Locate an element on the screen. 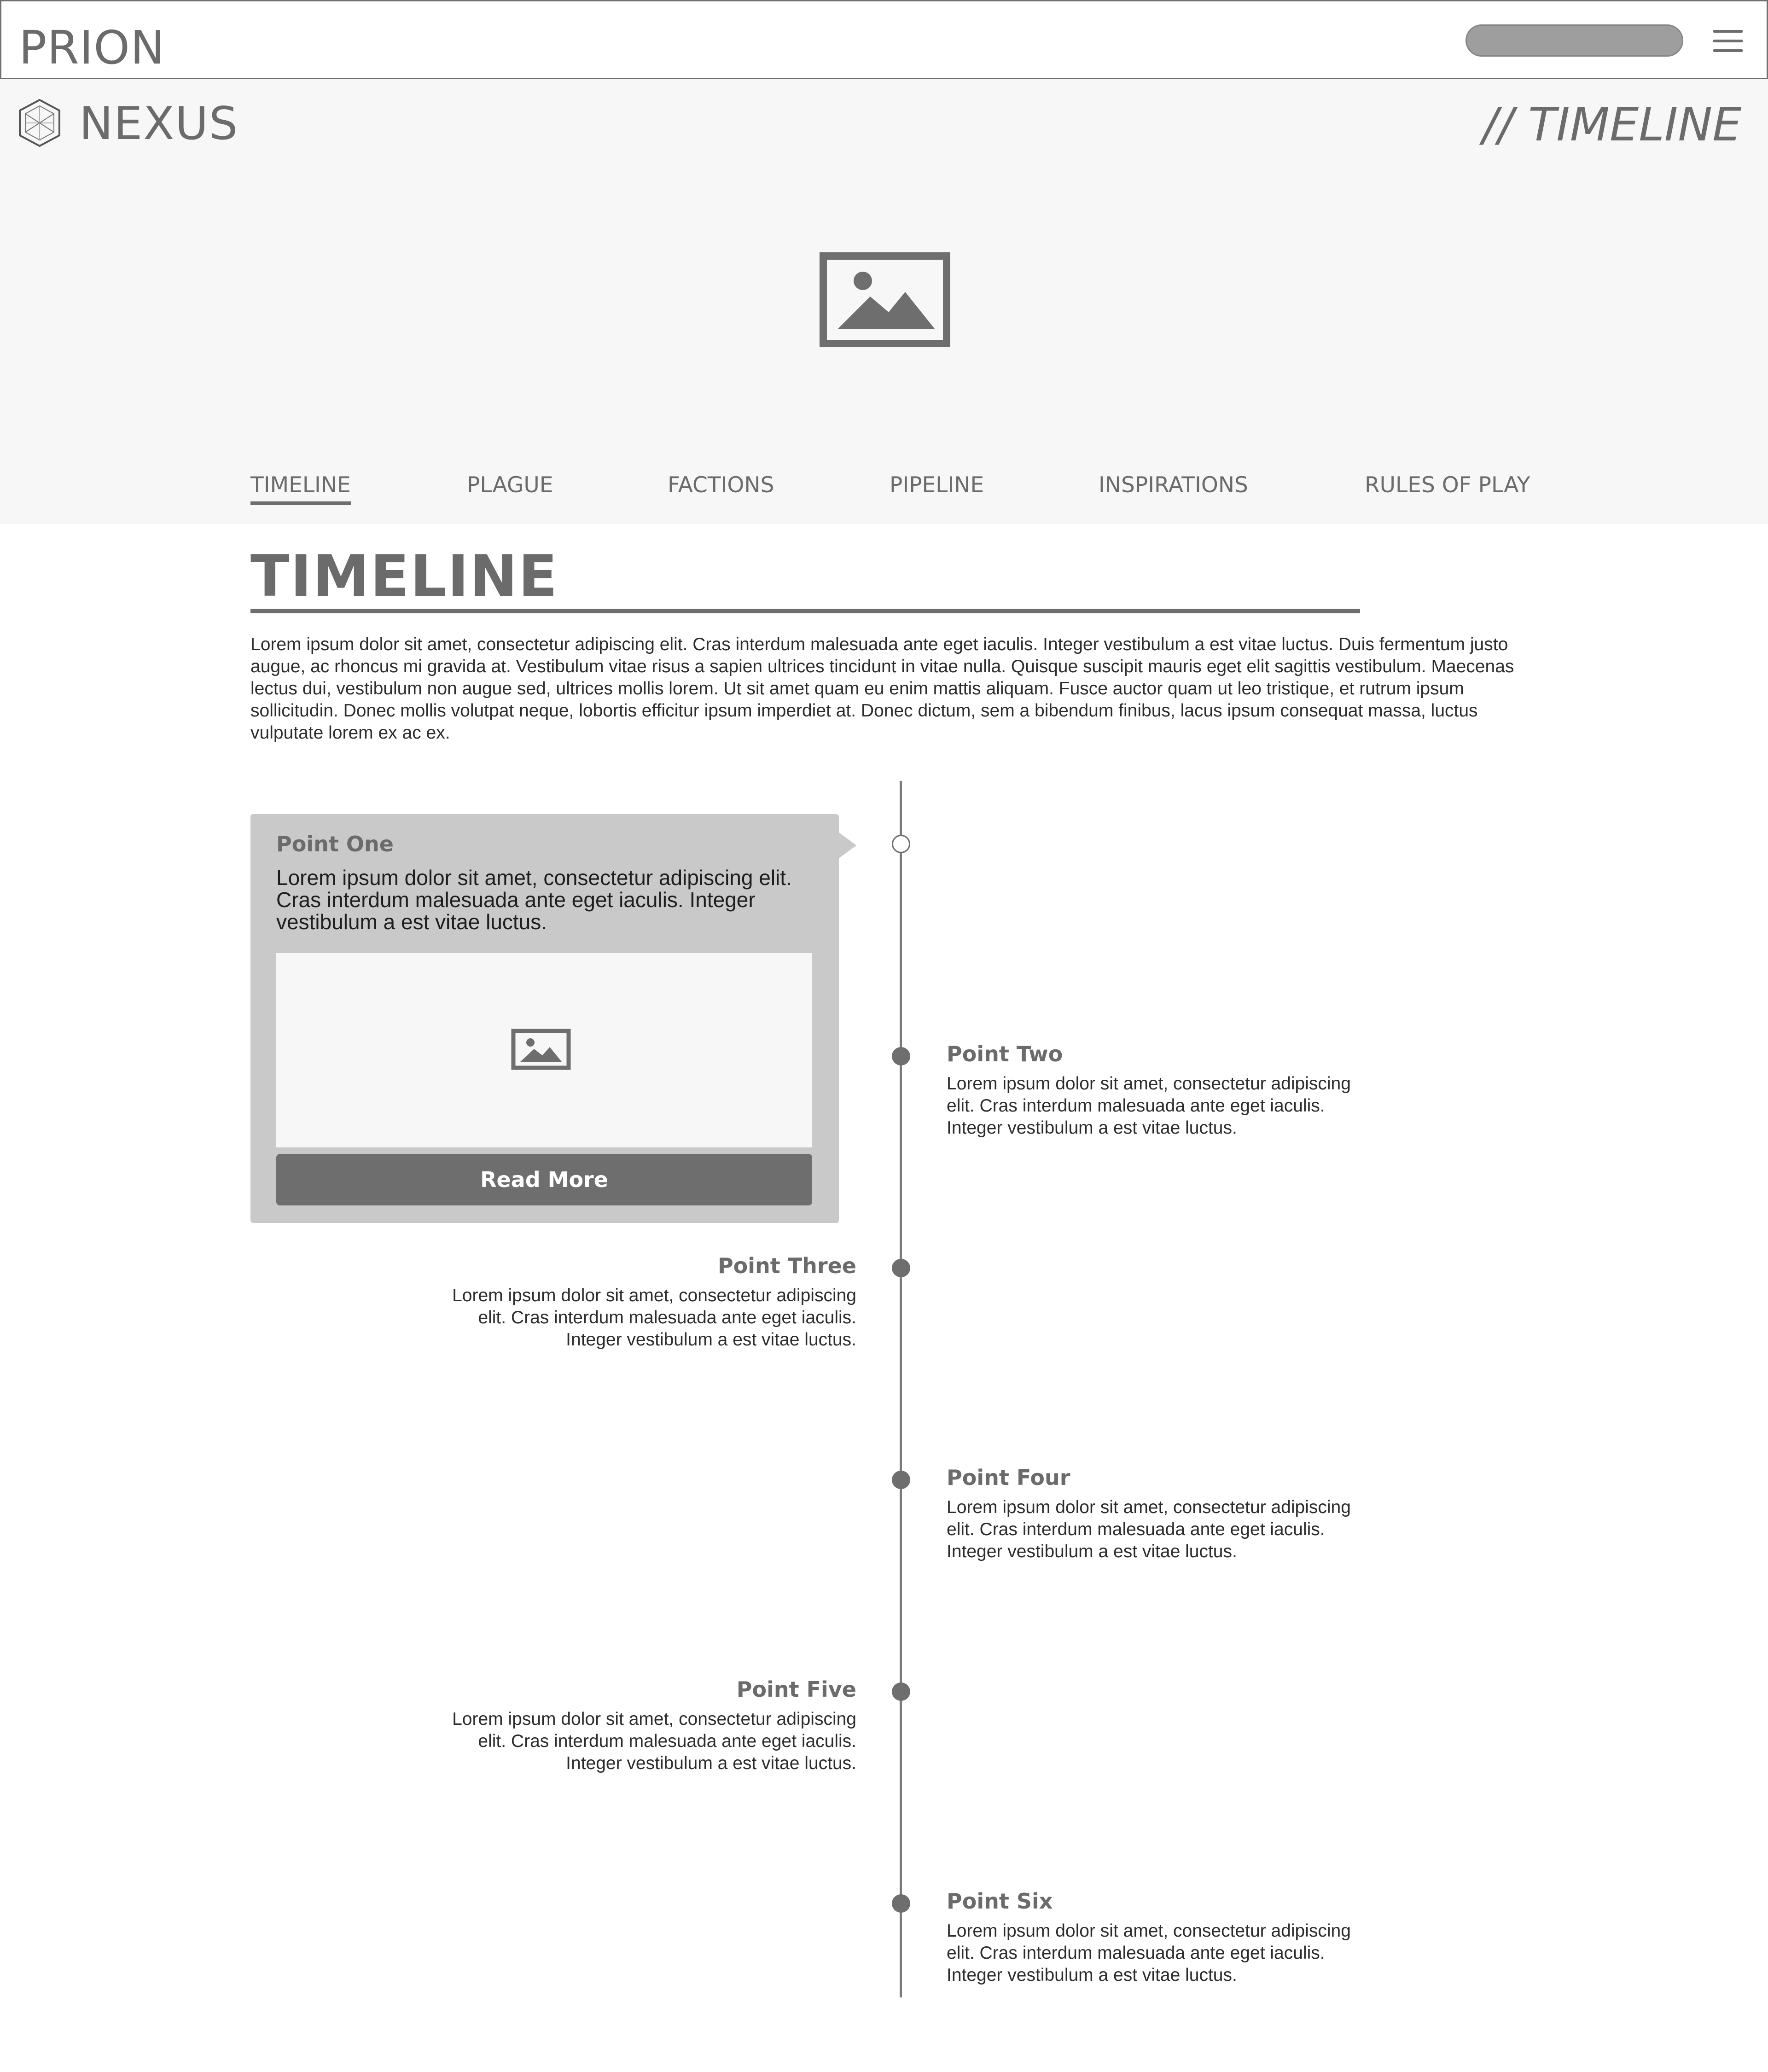  card-title: Point One is located at coordinates (335, 844).